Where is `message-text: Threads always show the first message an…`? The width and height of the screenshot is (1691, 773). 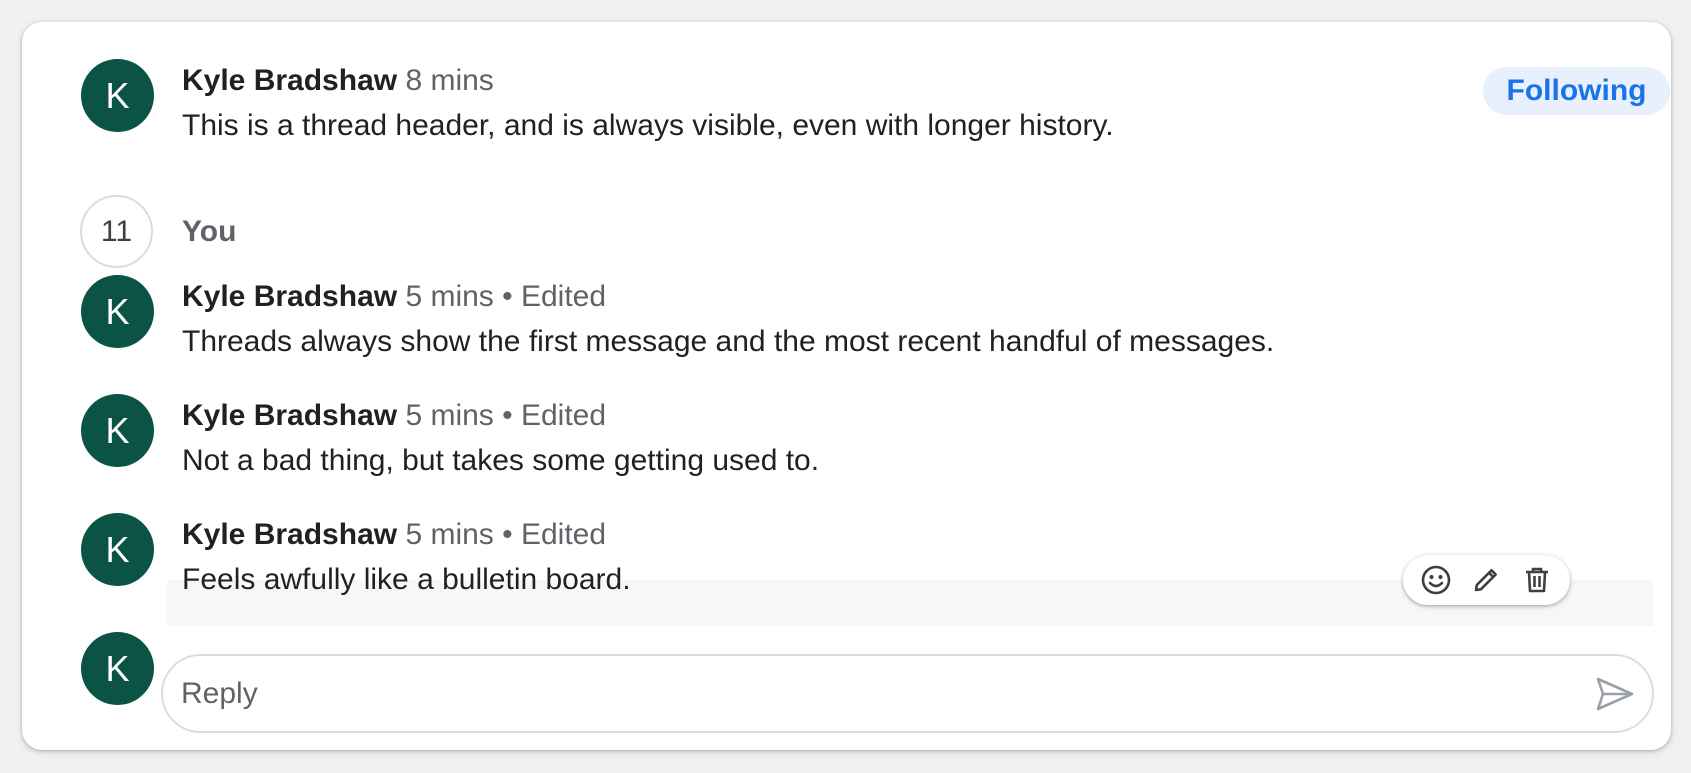 message-text: Threads always show the first message an… is located at coordinates (728, 341).